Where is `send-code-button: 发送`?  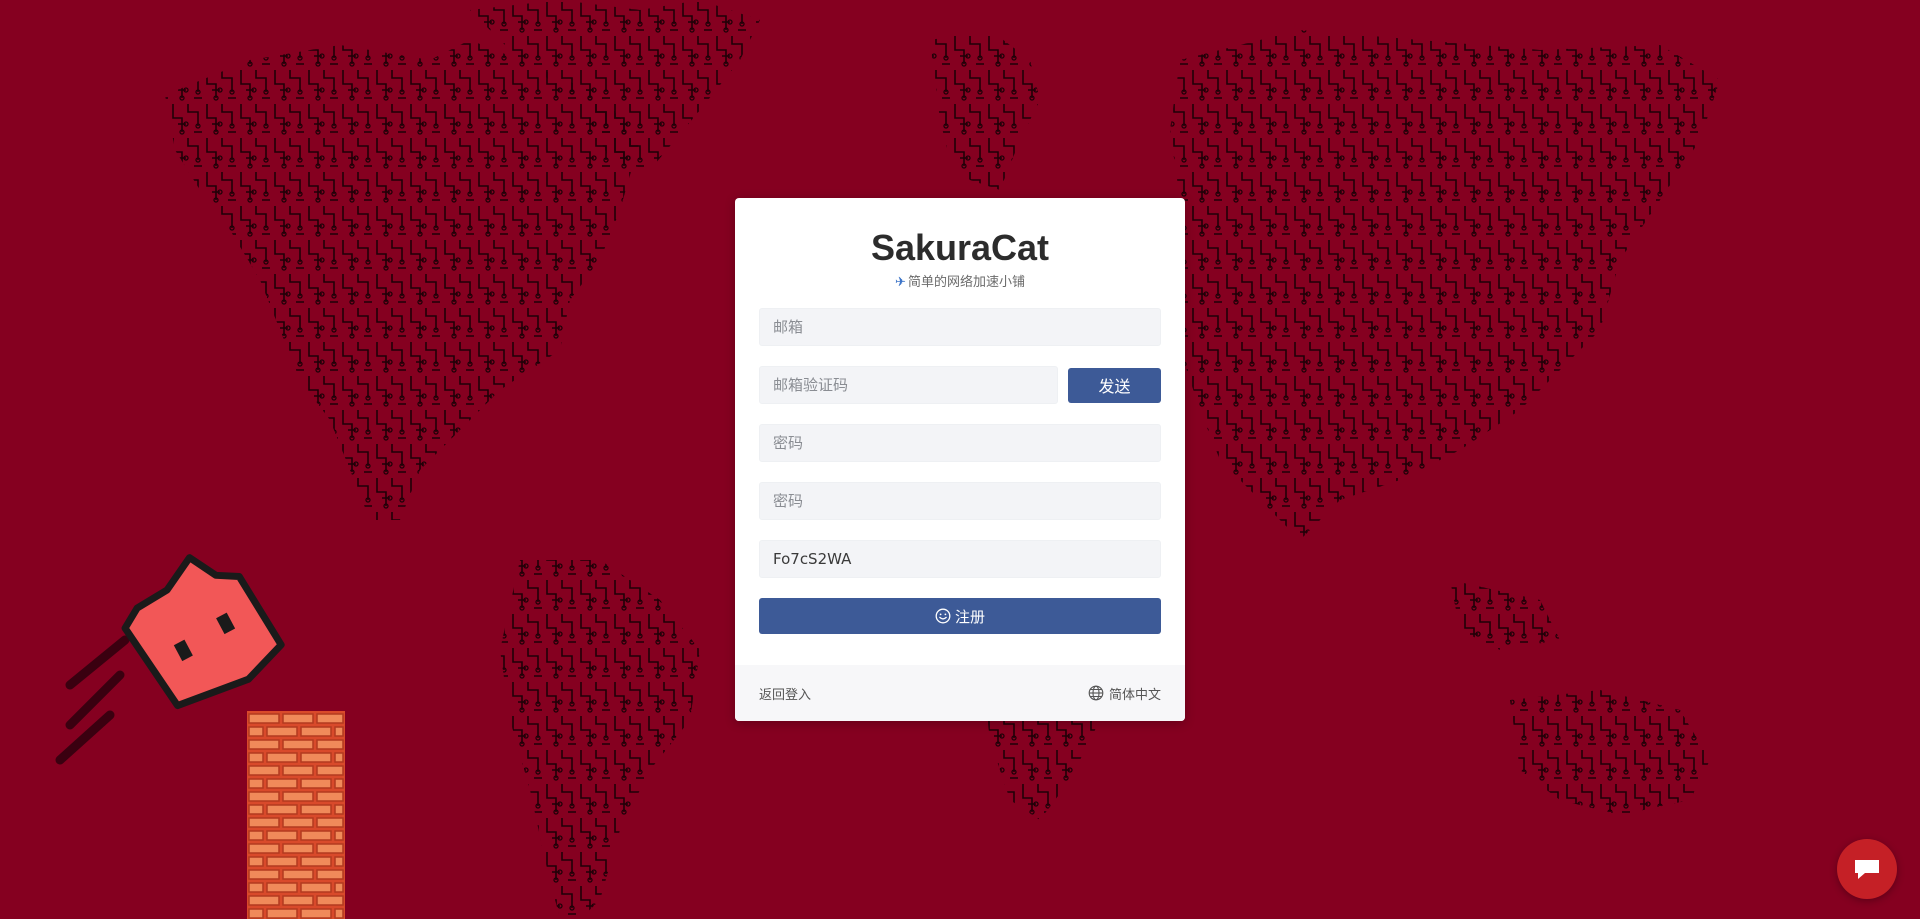
send-code-button: 发送 is located at coordinates (1114, 385).